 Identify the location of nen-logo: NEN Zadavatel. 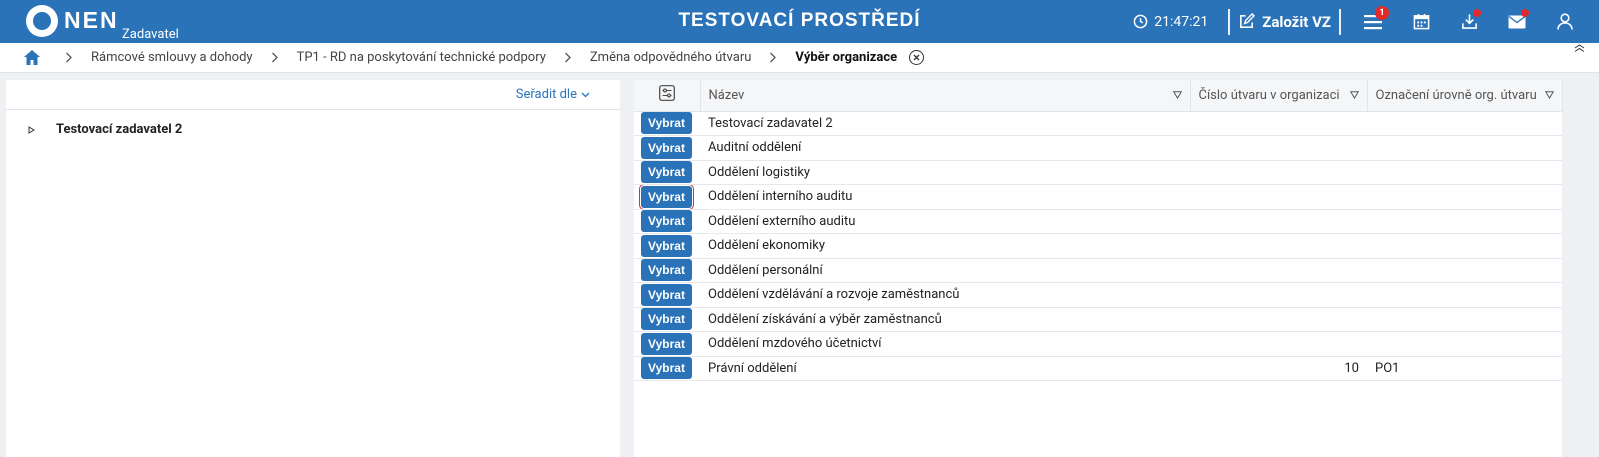
(102, 23).